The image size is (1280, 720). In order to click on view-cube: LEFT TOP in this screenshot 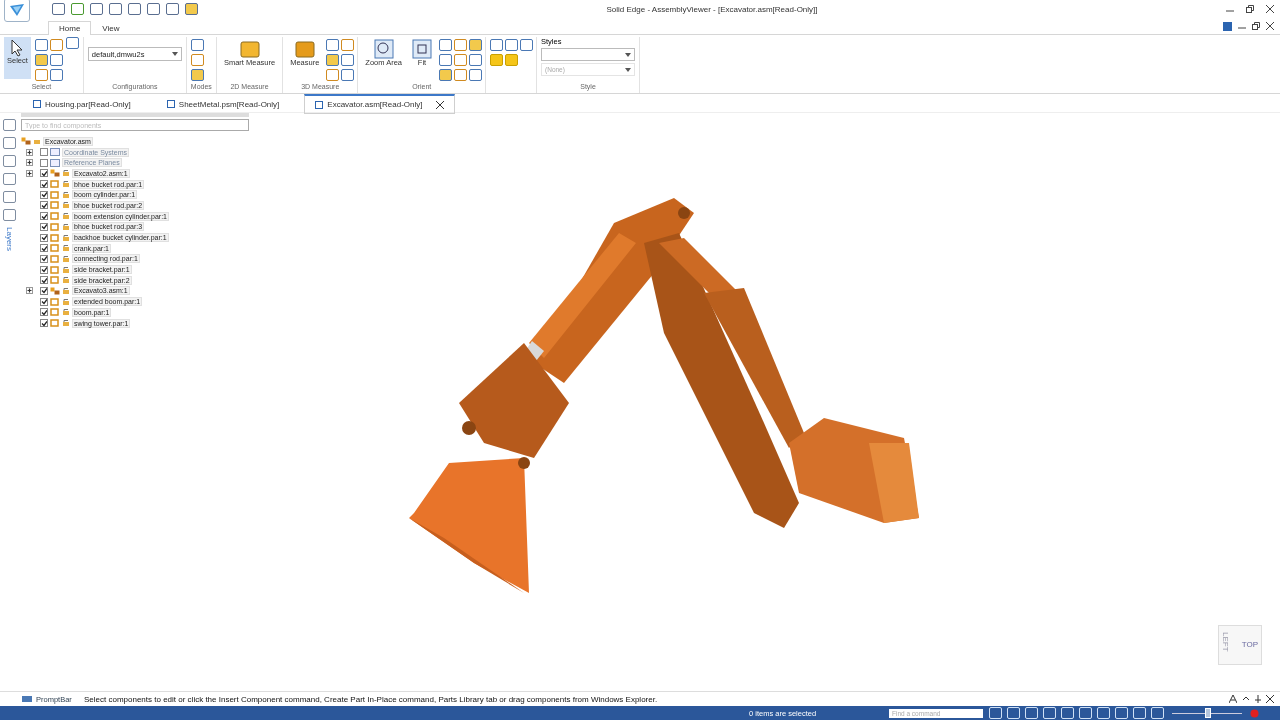, I will do `click(1240, 645)`.